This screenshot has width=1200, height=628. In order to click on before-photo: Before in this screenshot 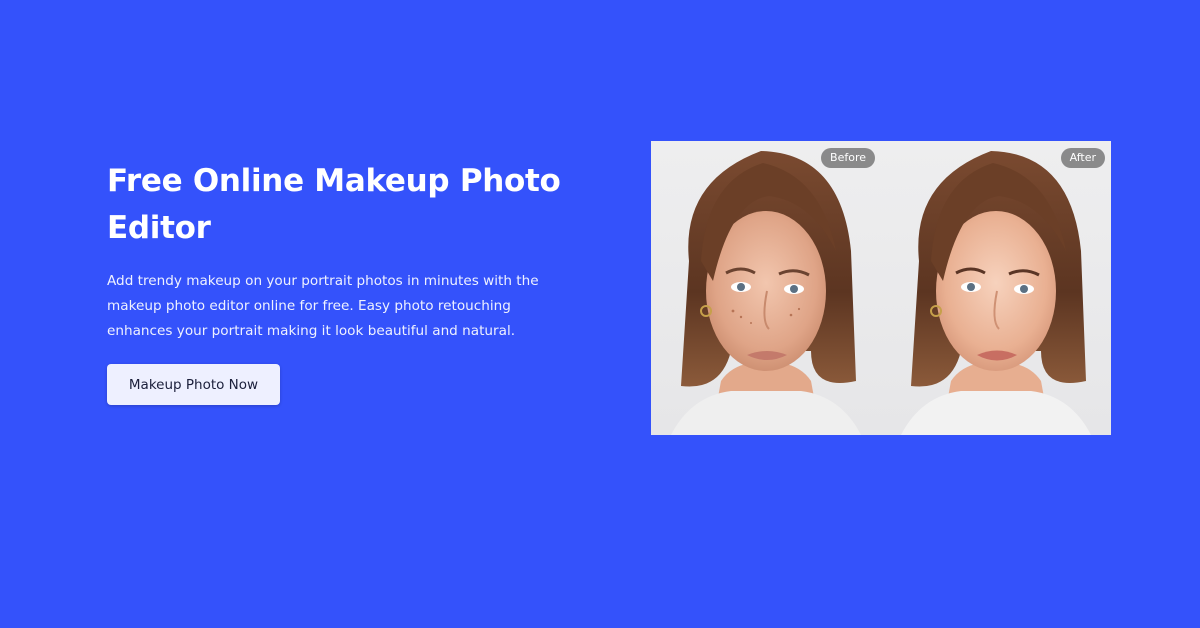, I will do `click(766, 288)`.